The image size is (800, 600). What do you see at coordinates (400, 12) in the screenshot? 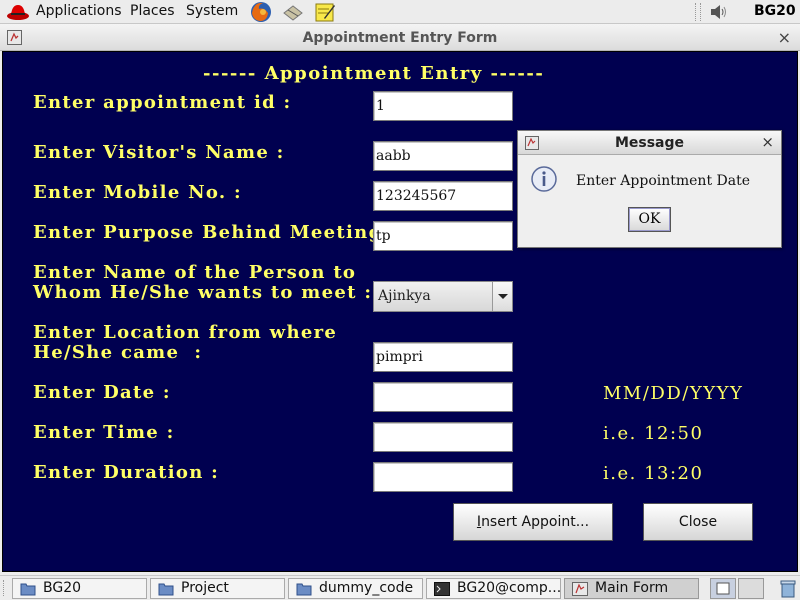
I see `top-panel: Applications Places System BG20` at bounding box center [400, 12].